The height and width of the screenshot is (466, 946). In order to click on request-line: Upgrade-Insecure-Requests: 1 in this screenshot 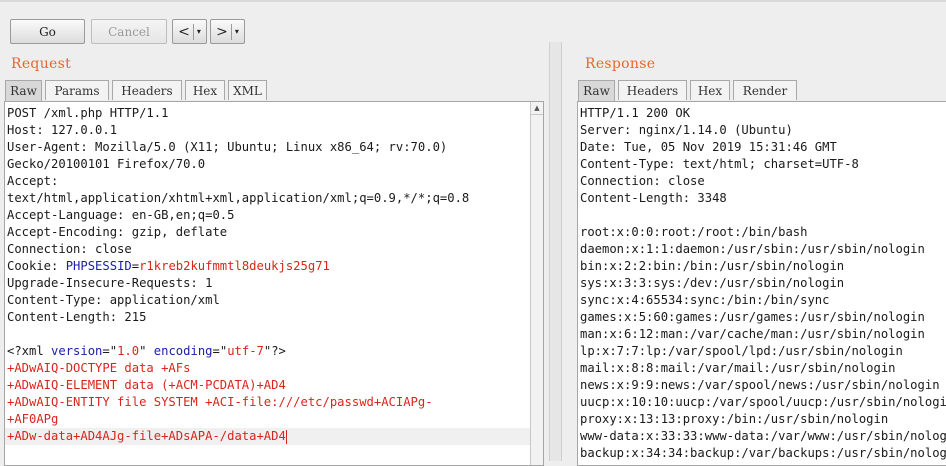, I will do `click(238, 283)`.